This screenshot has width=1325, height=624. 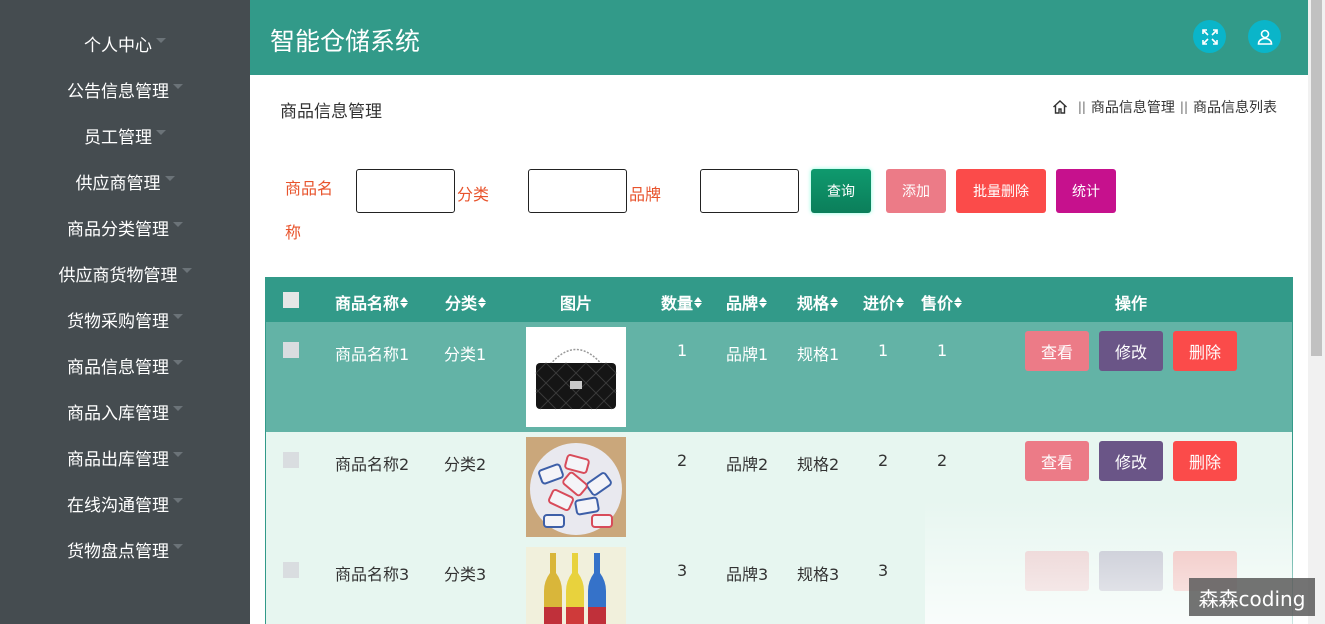 I want to click on cell-name: 商品名称2, so click(x=372, y=464).